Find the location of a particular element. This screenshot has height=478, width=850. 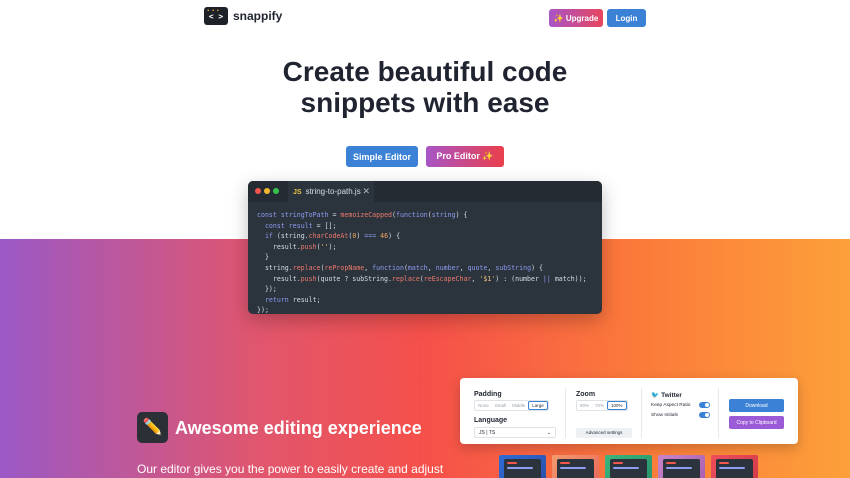

editor-tab-filename: string-to-path.js is located at coordinates (333, 191).